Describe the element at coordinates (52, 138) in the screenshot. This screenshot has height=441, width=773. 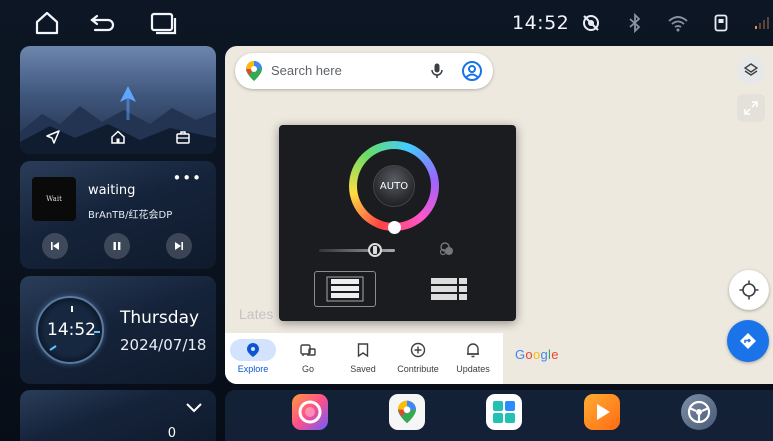
I see `navigate-icon` at that location.